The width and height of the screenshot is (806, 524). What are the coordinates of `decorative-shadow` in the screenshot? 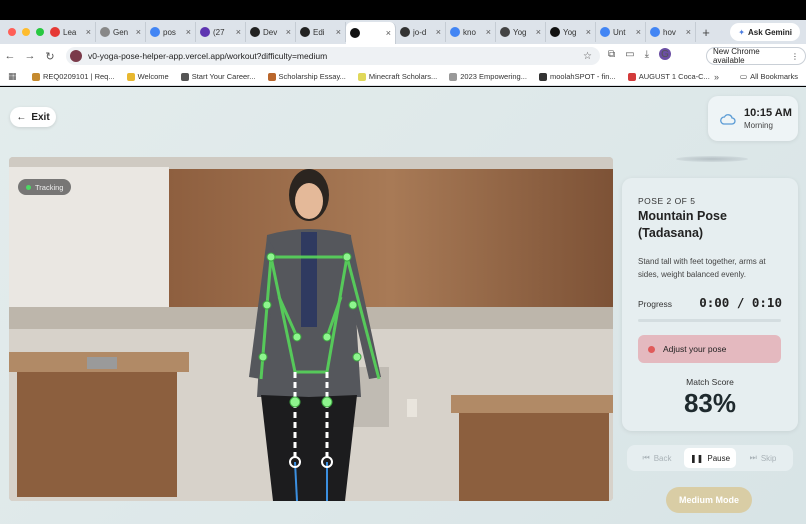 It's located at (712, 159).